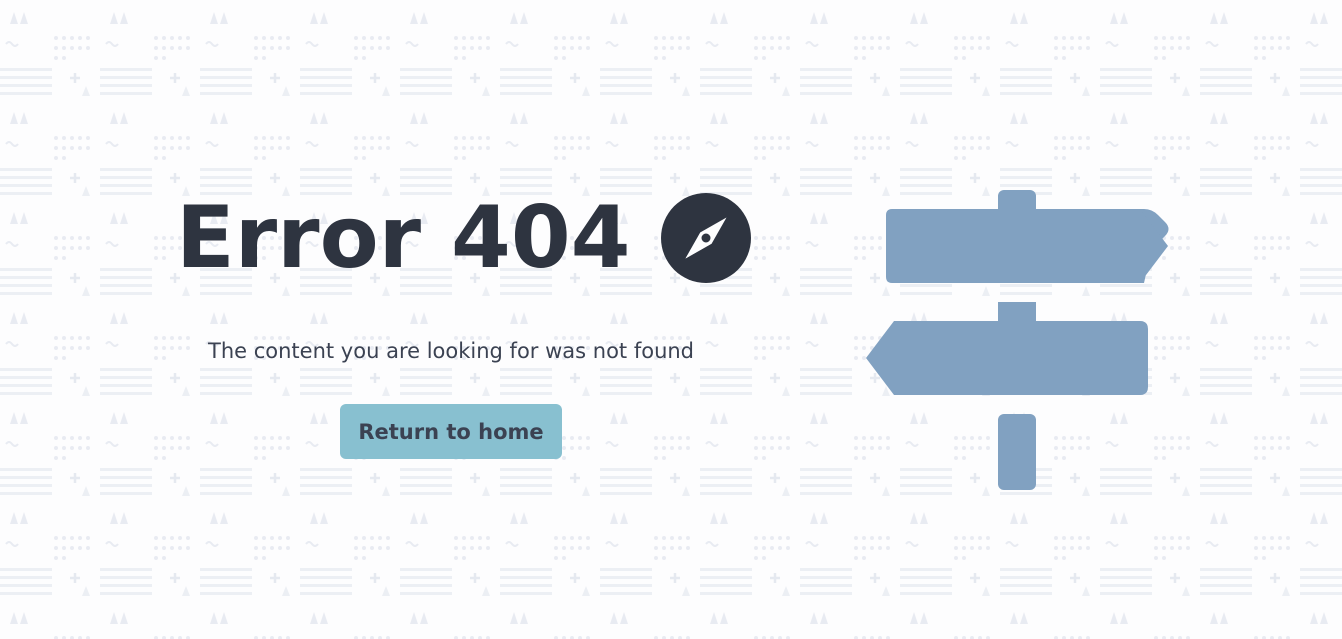  What do you see at coordinates (403, 238) in the screenshot?
I see `page-title: Error 404` at bounding box center [403, 238].